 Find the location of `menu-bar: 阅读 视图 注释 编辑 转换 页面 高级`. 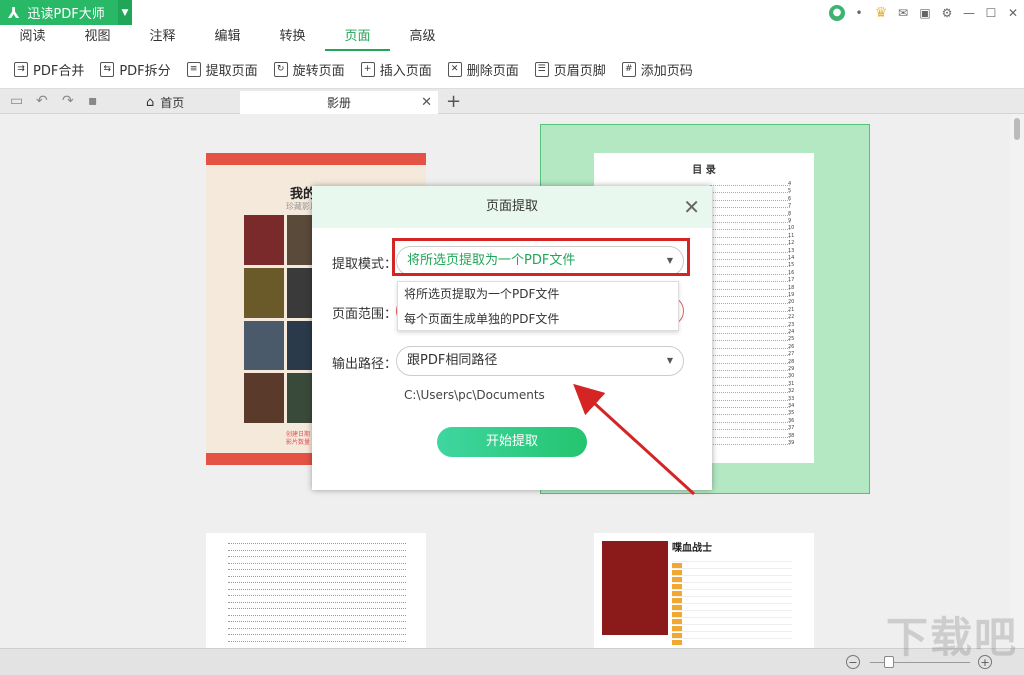

menu-bar: 阅读 视图 注释 编辑 转换 页面 高级 is located at coordinates (512, 38).